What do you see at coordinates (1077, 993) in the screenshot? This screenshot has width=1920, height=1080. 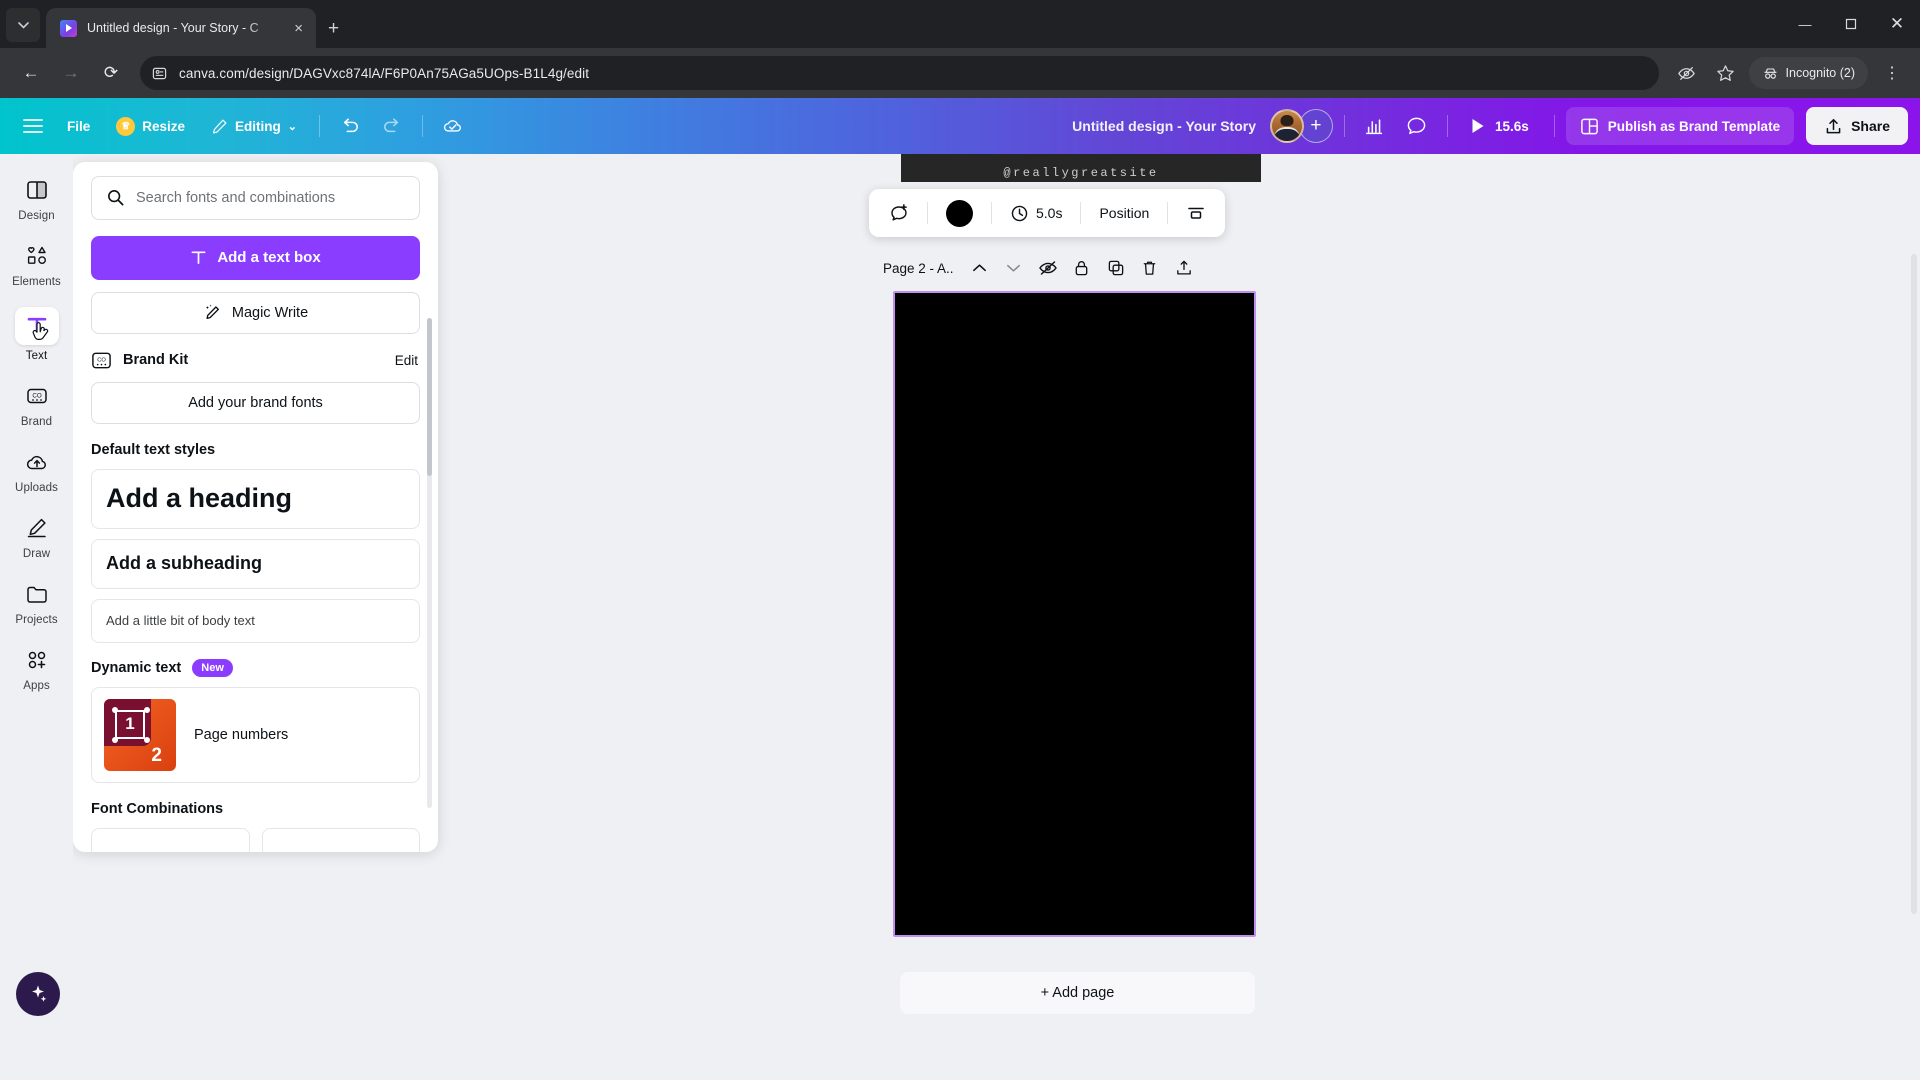 I see `add-page-button: + Add page` at bounding box center [1077, 993].